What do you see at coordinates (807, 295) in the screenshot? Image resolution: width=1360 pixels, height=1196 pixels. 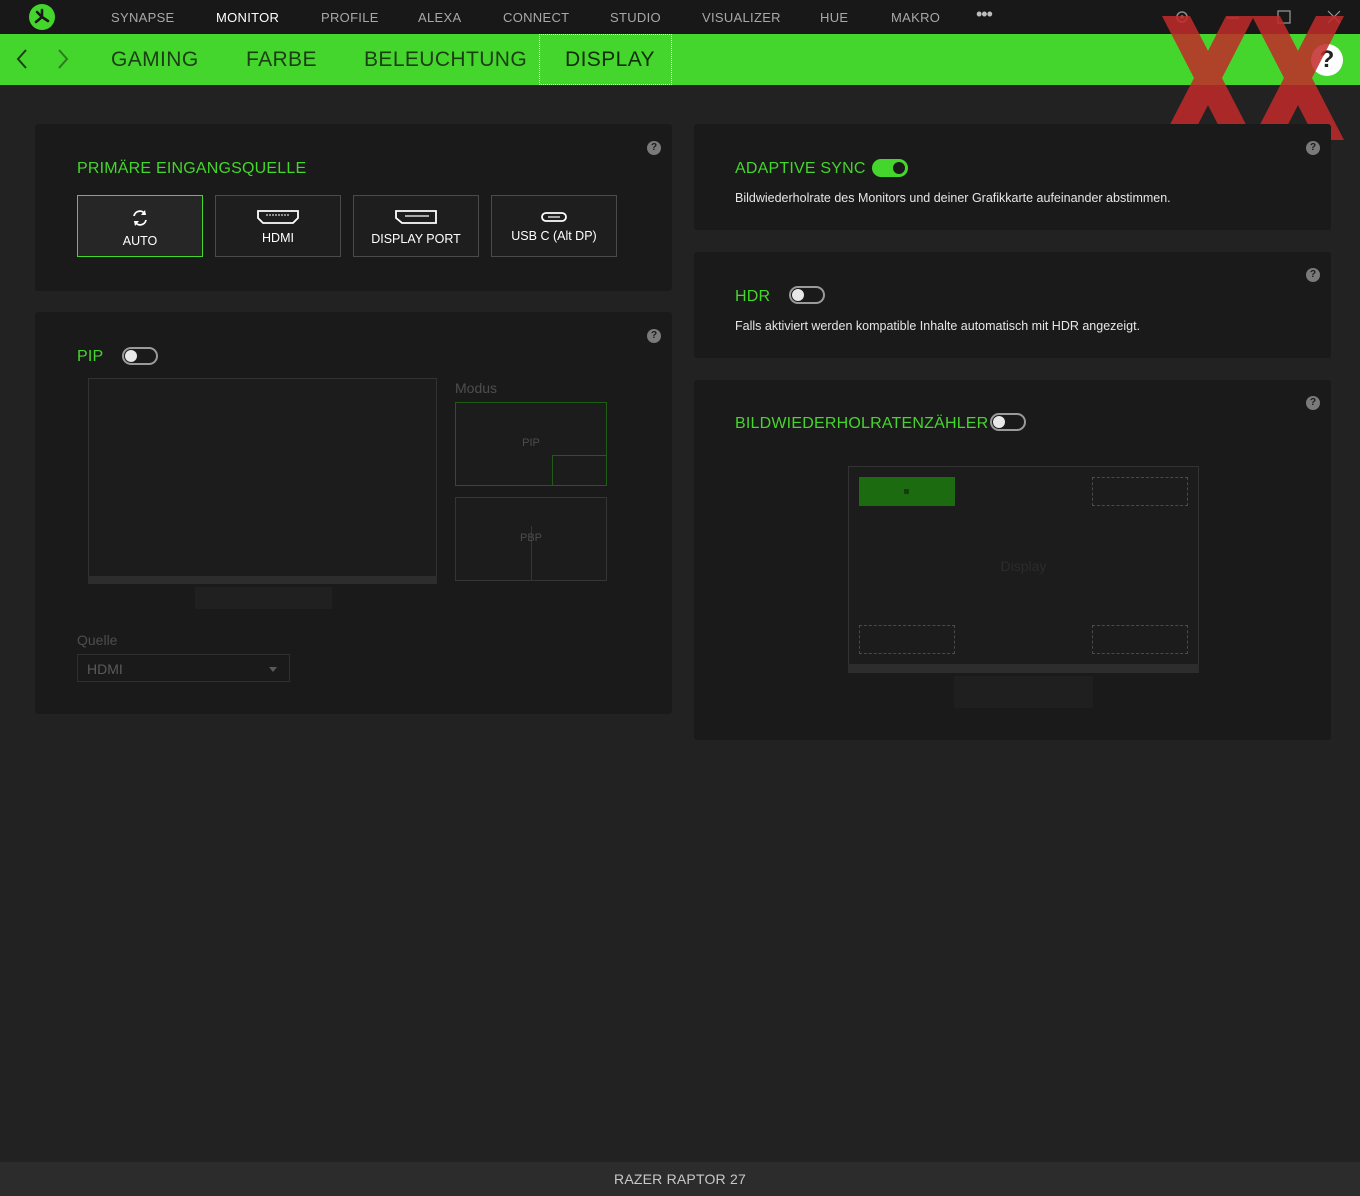 I see `hdr-toggle` at bounding box center [807, 295].